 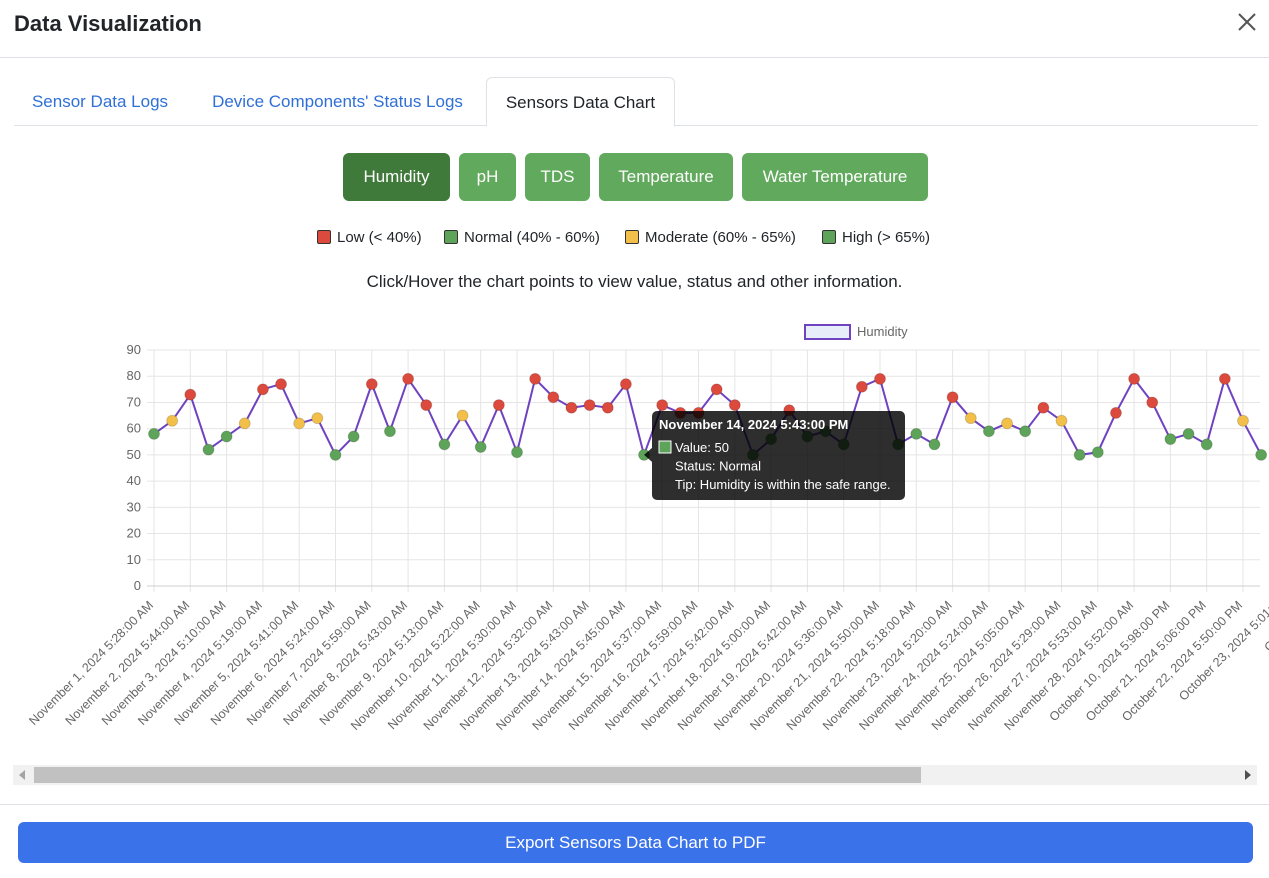 I want to click on temperature-button: Temperature, so click(x=666, y=177).